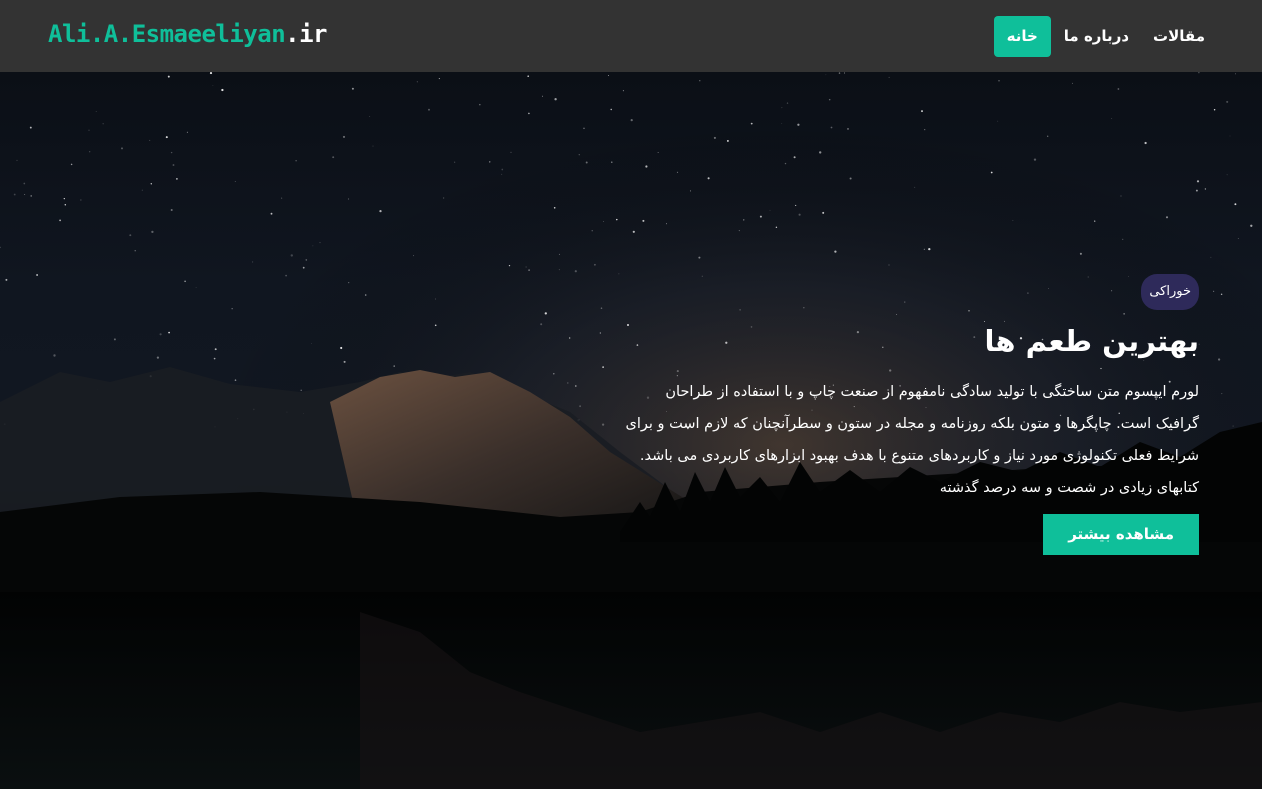  Describe the element at coordinates (1179, 36) in the screenshot. I see `nav-item-articles: مقالات` at that location.